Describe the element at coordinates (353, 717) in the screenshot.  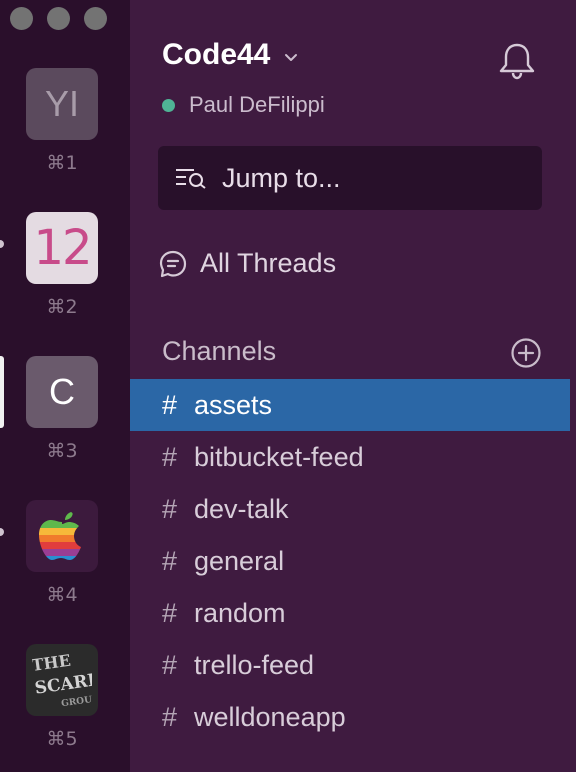
I see `channel-item-welldoneapp: # welldoneapp` at that location.